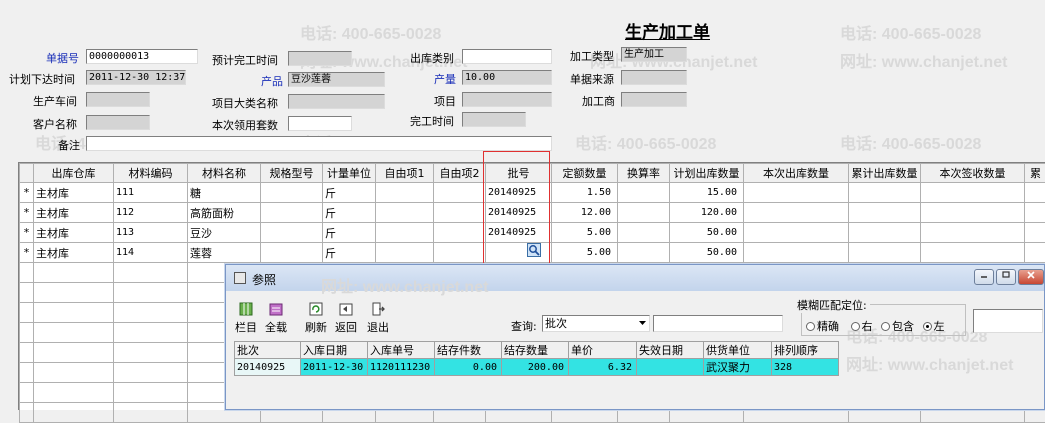 Image resolution: width=1045 pixels, height=423 pixels. Describe the element at coordinates (644, 173) in the screenshot. I see `col-header: 换算率` at that location.